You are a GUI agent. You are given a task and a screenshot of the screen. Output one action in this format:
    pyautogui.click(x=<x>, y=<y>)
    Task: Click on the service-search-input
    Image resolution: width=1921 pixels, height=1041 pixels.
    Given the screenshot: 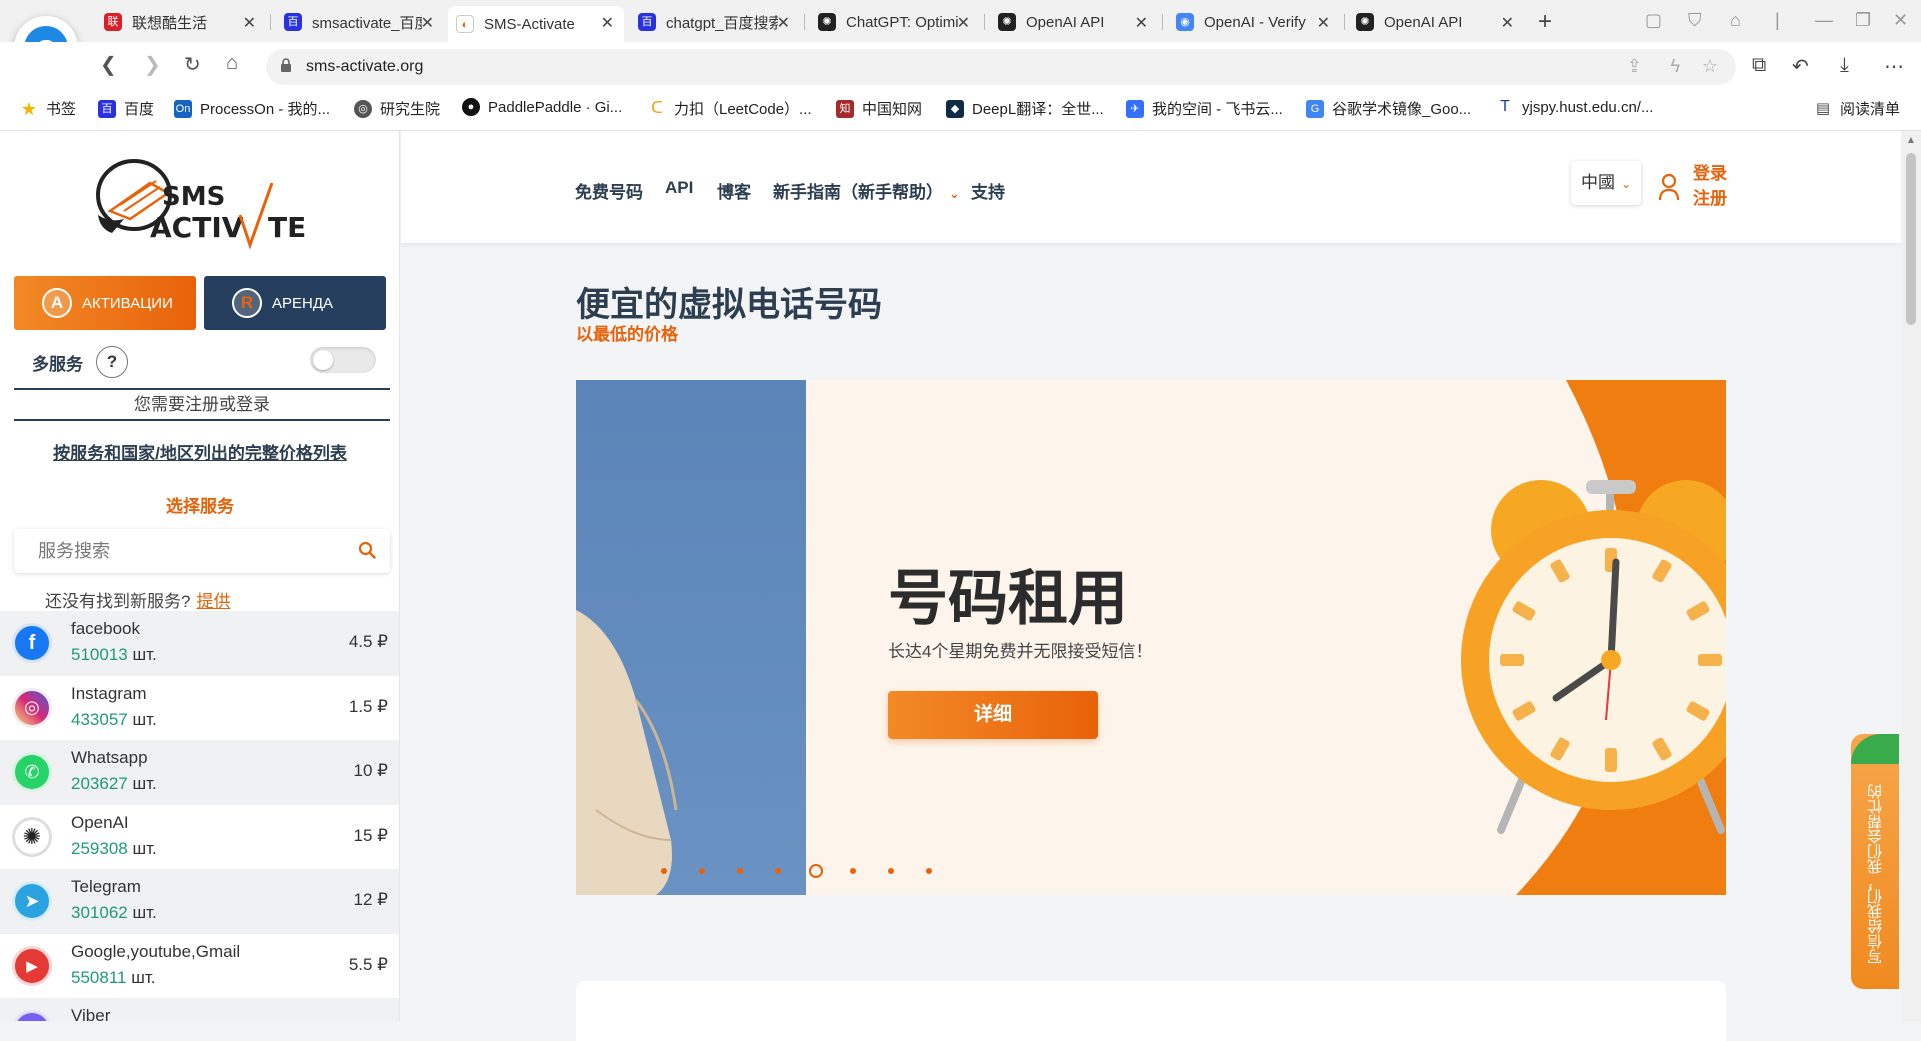 What is the action you would take?
    pyautogui.click(x=179, y=551)
    